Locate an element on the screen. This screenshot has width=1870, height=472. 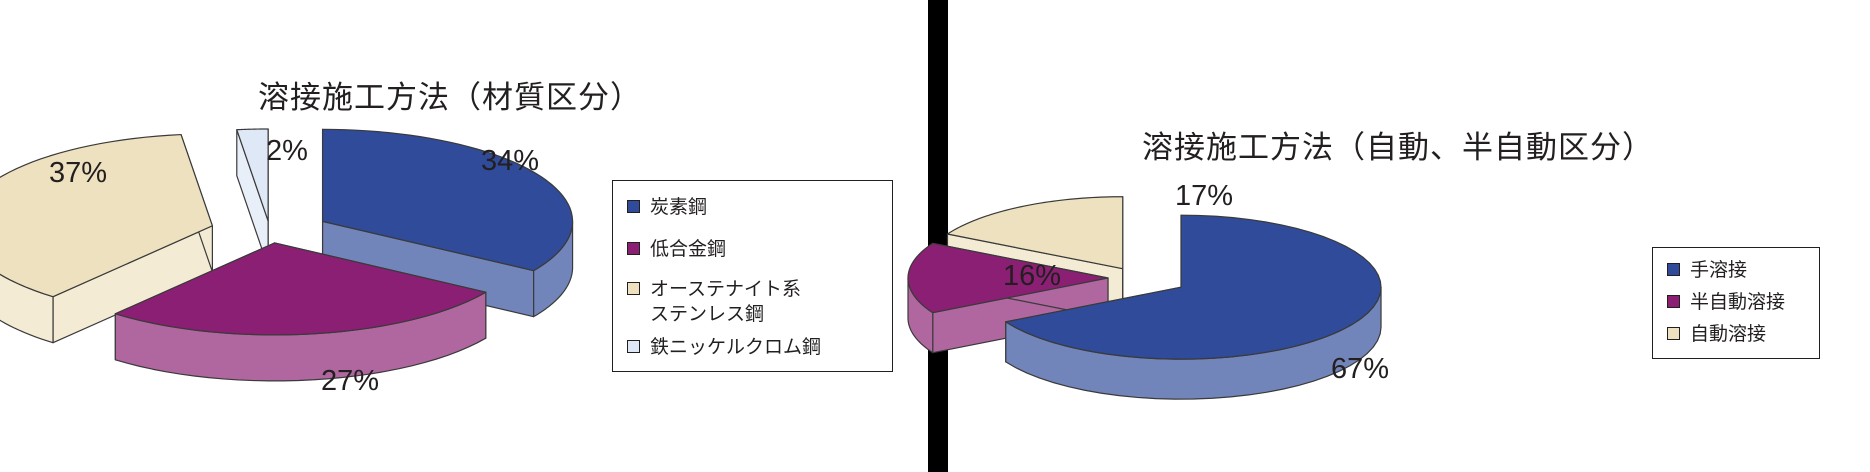
chart-legend: 手溶接 半自動溶接 自動溶接 is located at coordinates (1736, 303).